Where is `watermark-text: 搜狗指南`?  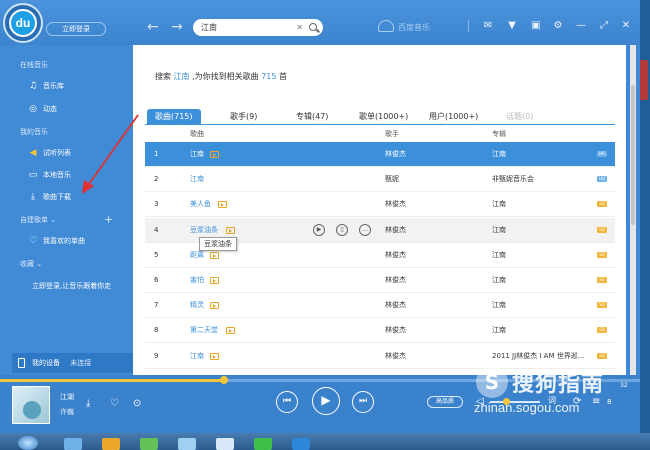
watermark-text: 搜狗指南 is located at coordinates (558, 384).